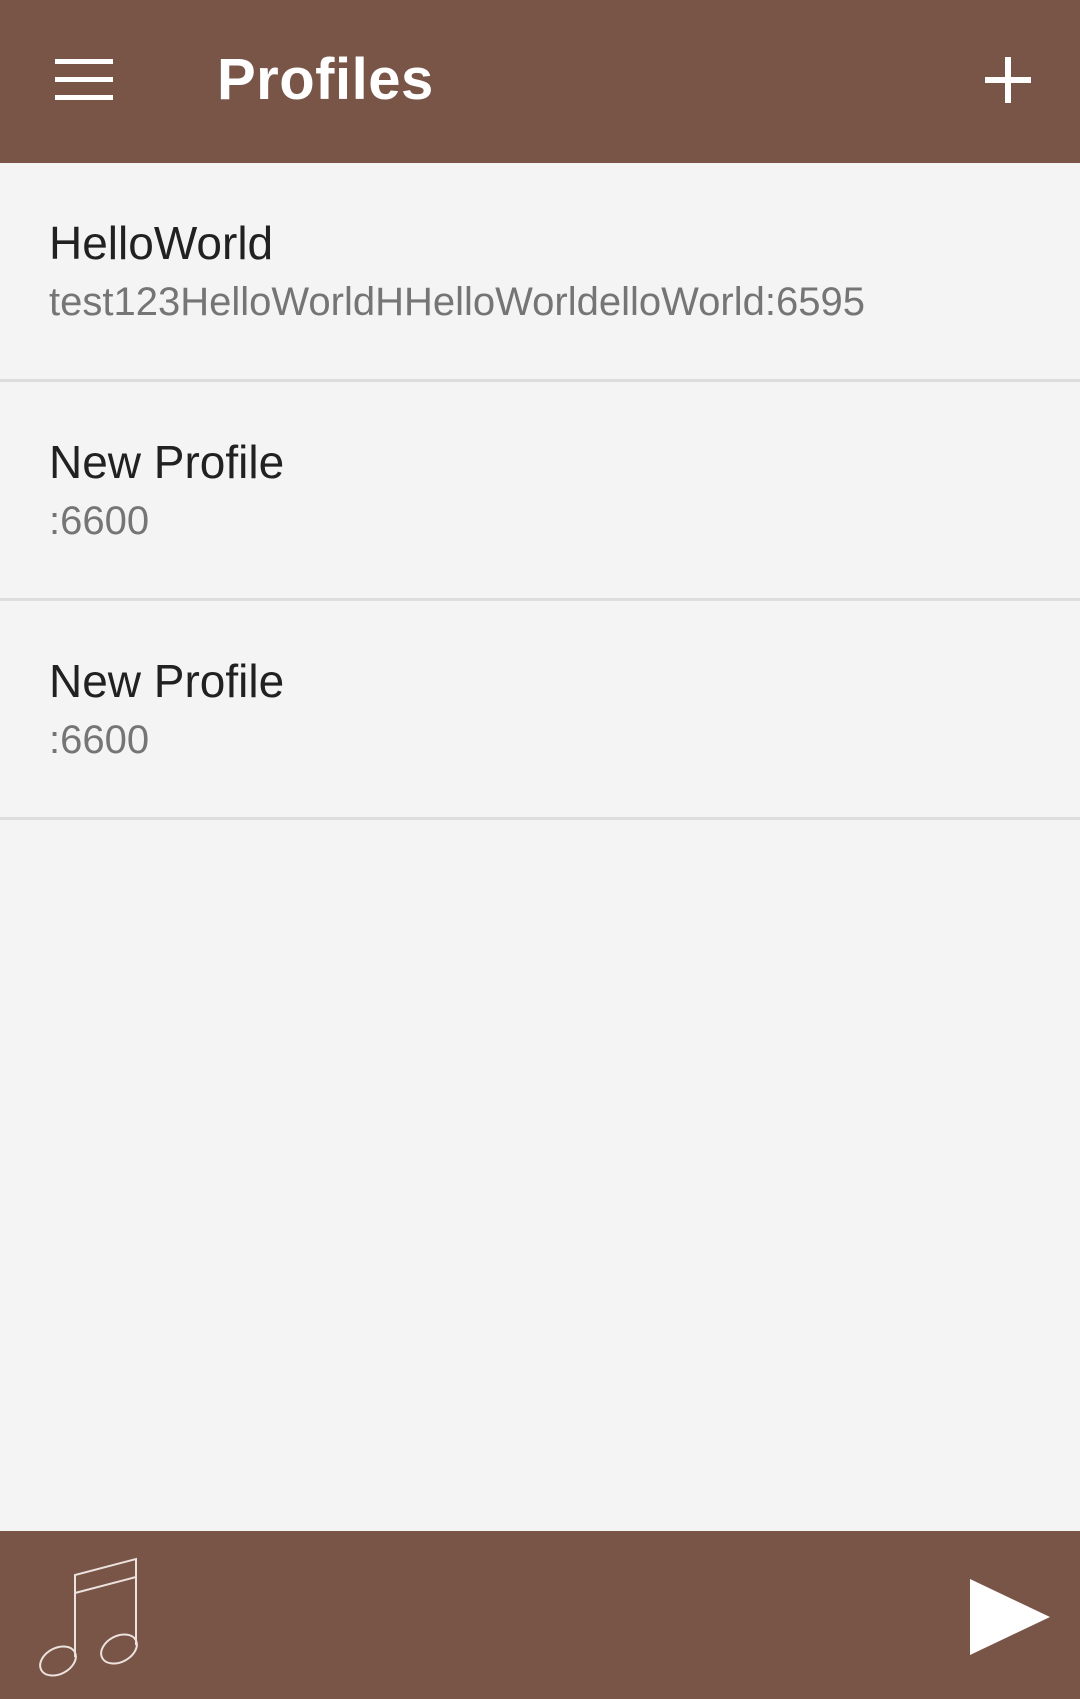  I want to click on plus-icon, so click(1008, 80).